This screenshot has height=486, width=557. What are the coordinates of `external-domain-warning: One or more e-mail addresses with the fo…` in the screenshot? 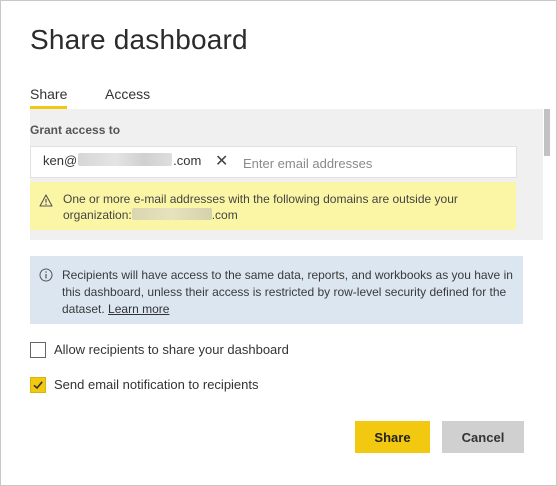 It's located at (273, 206).